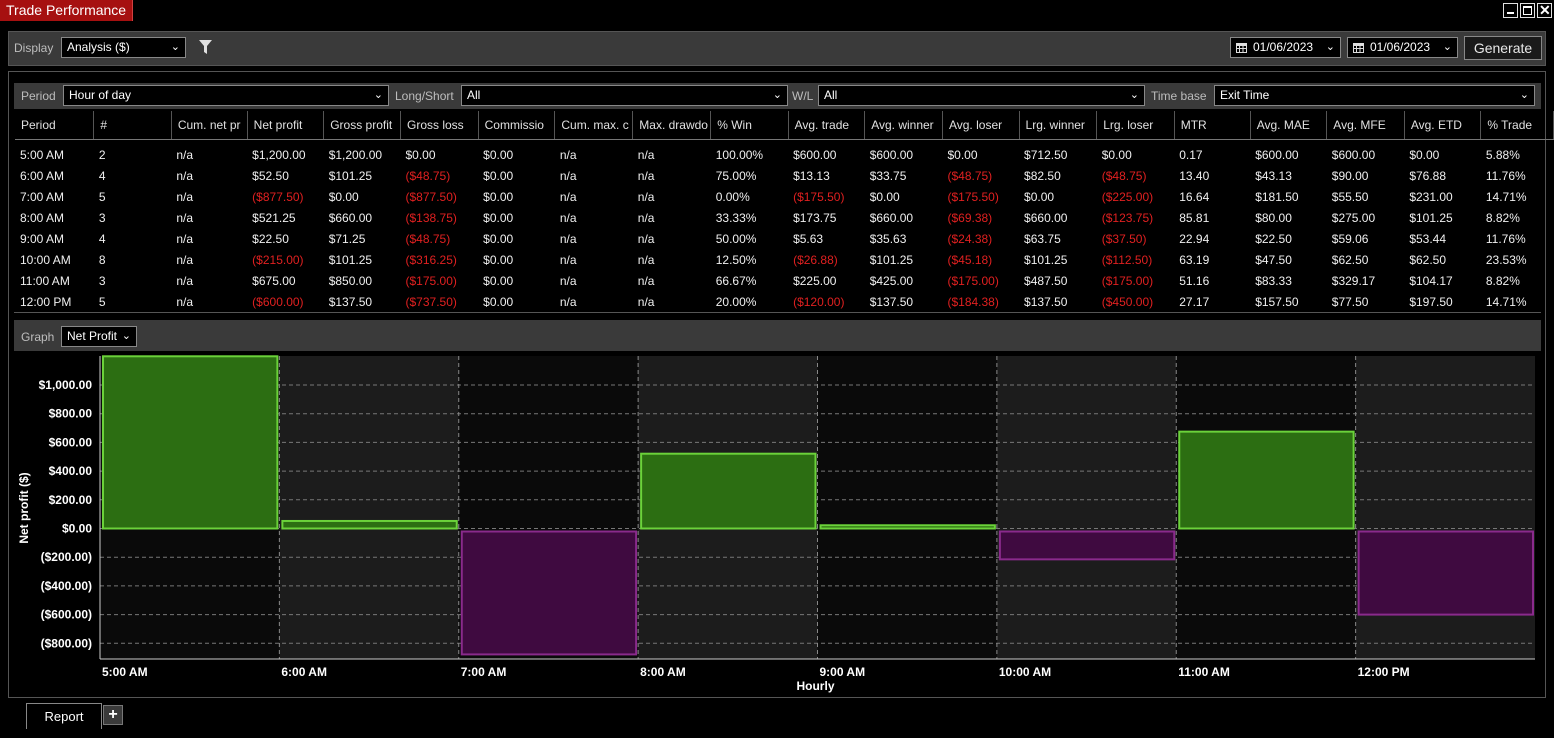 This screenshot has width=1554, height=738. I want to click on column-header: Gross profit, so click(362, 125).